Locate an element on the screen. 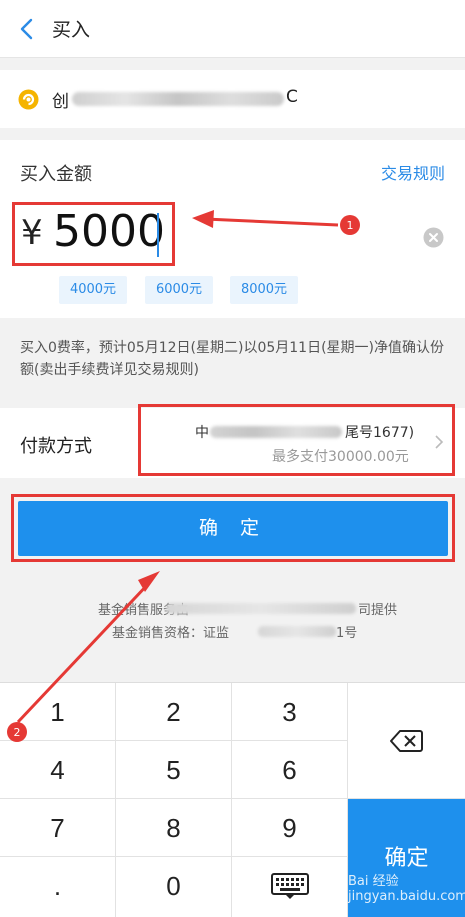 The width and height of the screenshot is (465, 917). license-suffix: 1号 is located at coordinates (347, 633).